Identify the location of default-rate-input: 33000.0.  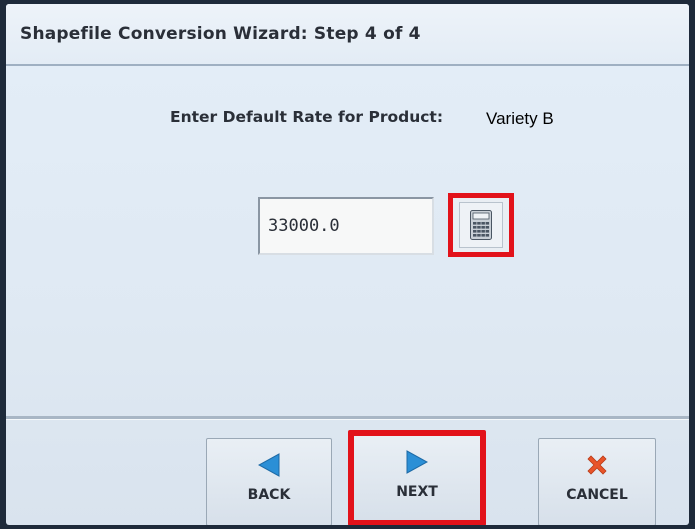
(346, 226).